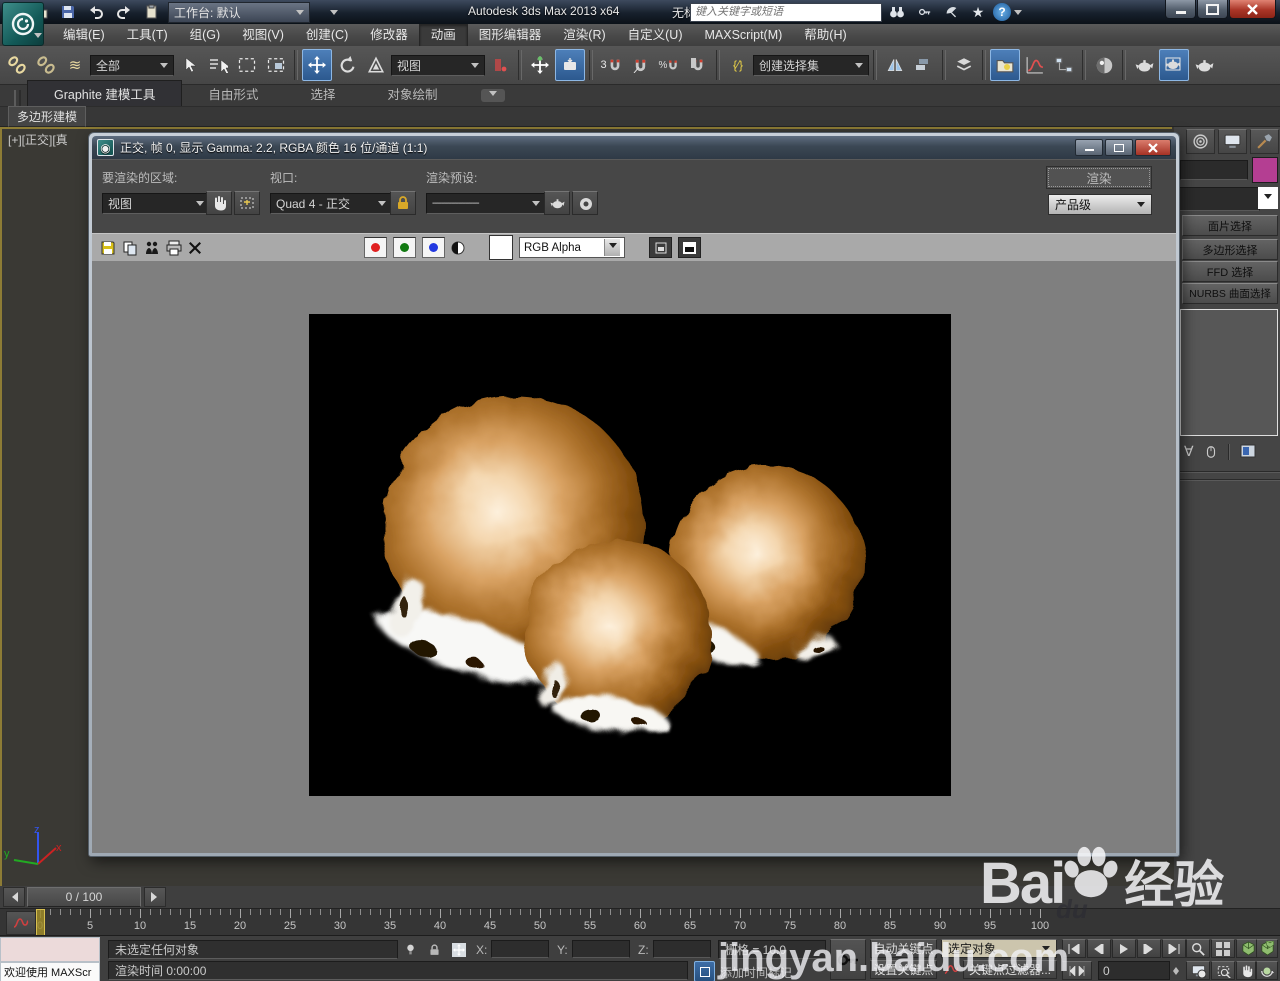 The height and width of the screenshot is (981, 1280). I want to click on rfw-close-button, so click(1153, 147).